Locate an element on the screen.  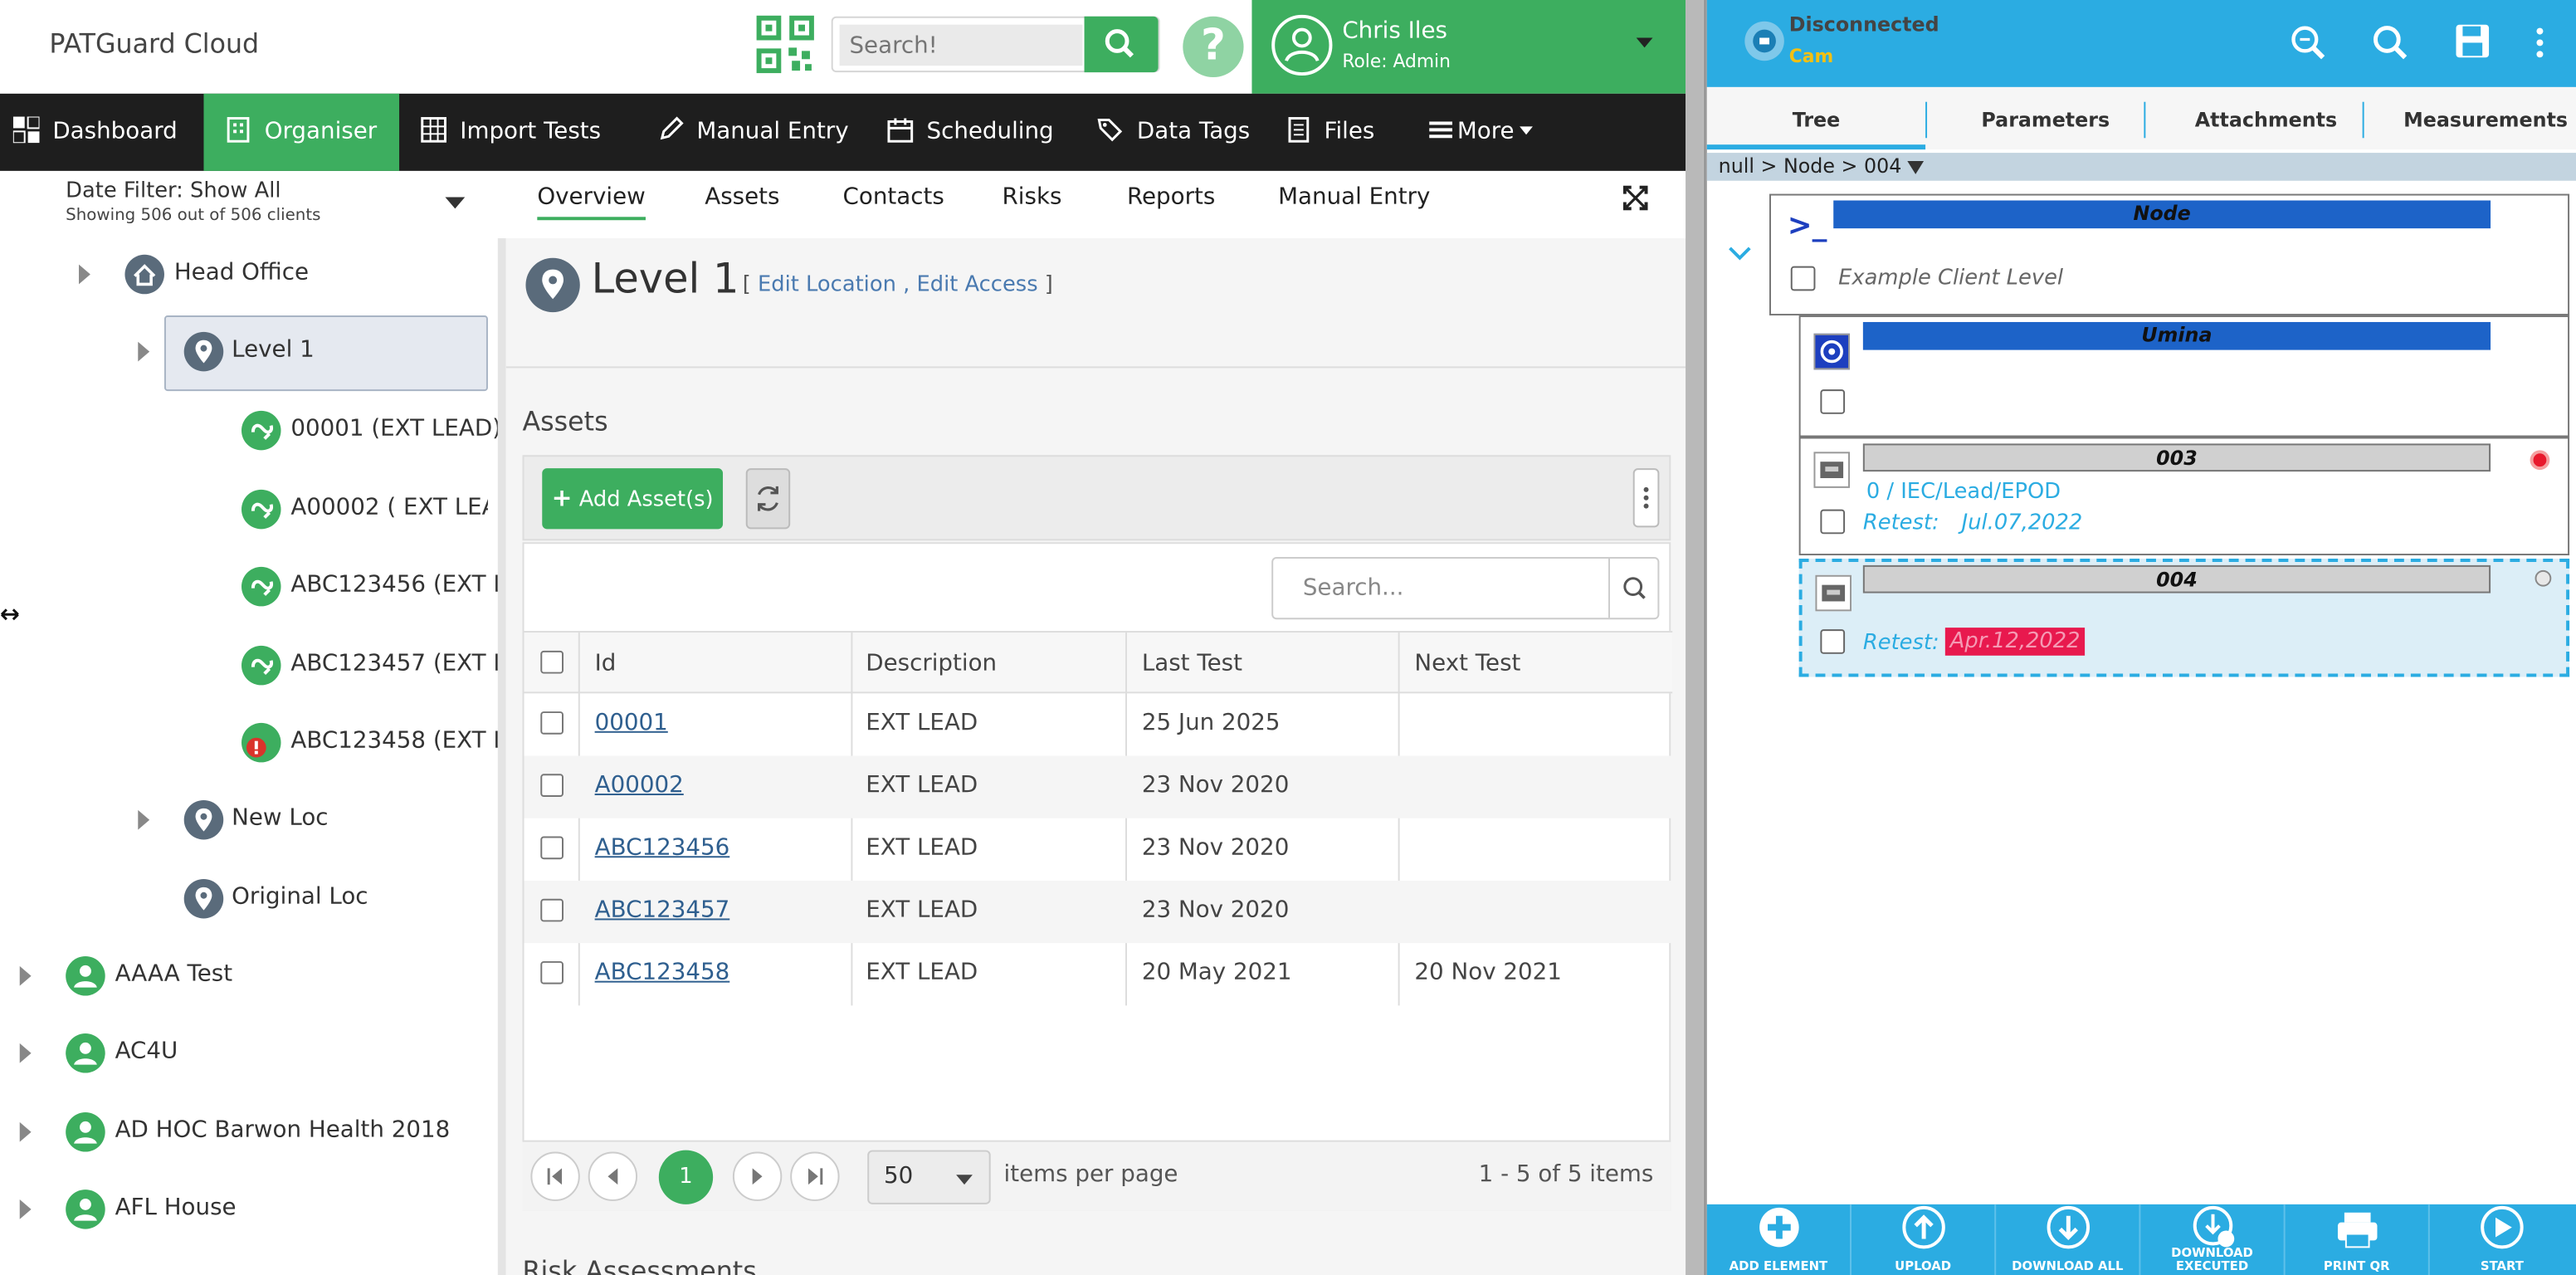
tab-tree: Tree is located at coordinates (1817, 120).